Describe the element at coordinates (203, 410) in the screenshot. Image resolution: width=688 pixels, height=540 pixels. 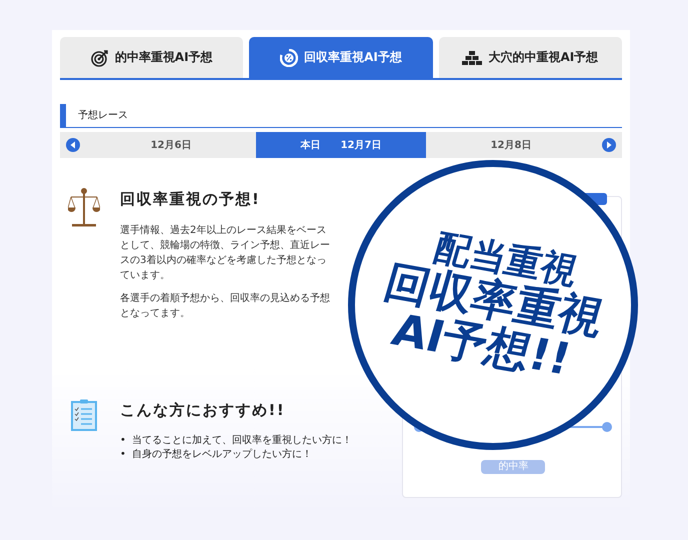
I see `recommend-title: こんな方におすすめ!!` at that location.